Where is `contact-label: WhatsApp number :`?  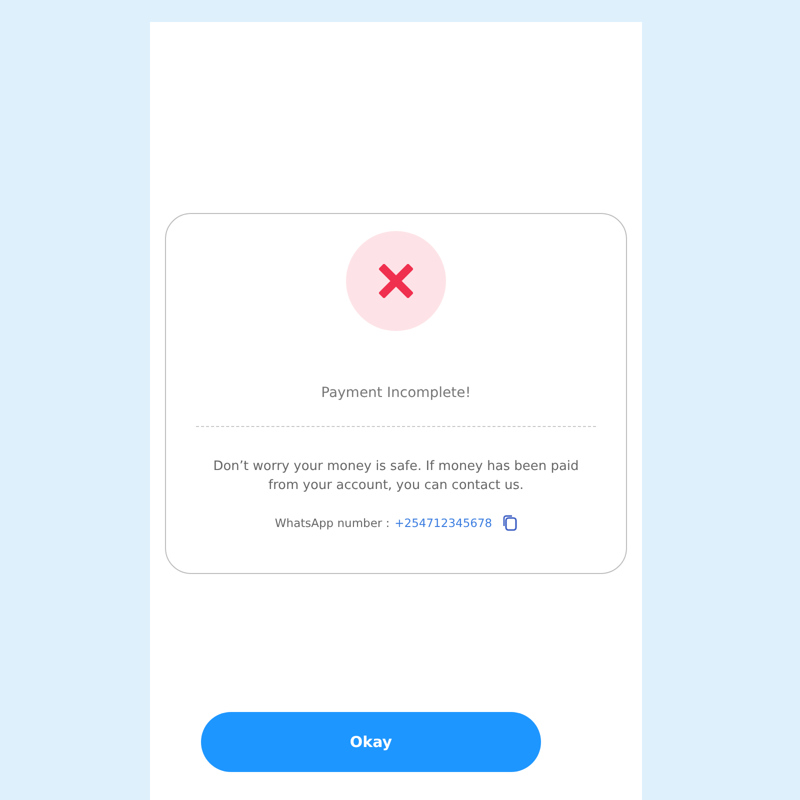
contact-label: WhatsApp number : is located at coordinates (332, 523).